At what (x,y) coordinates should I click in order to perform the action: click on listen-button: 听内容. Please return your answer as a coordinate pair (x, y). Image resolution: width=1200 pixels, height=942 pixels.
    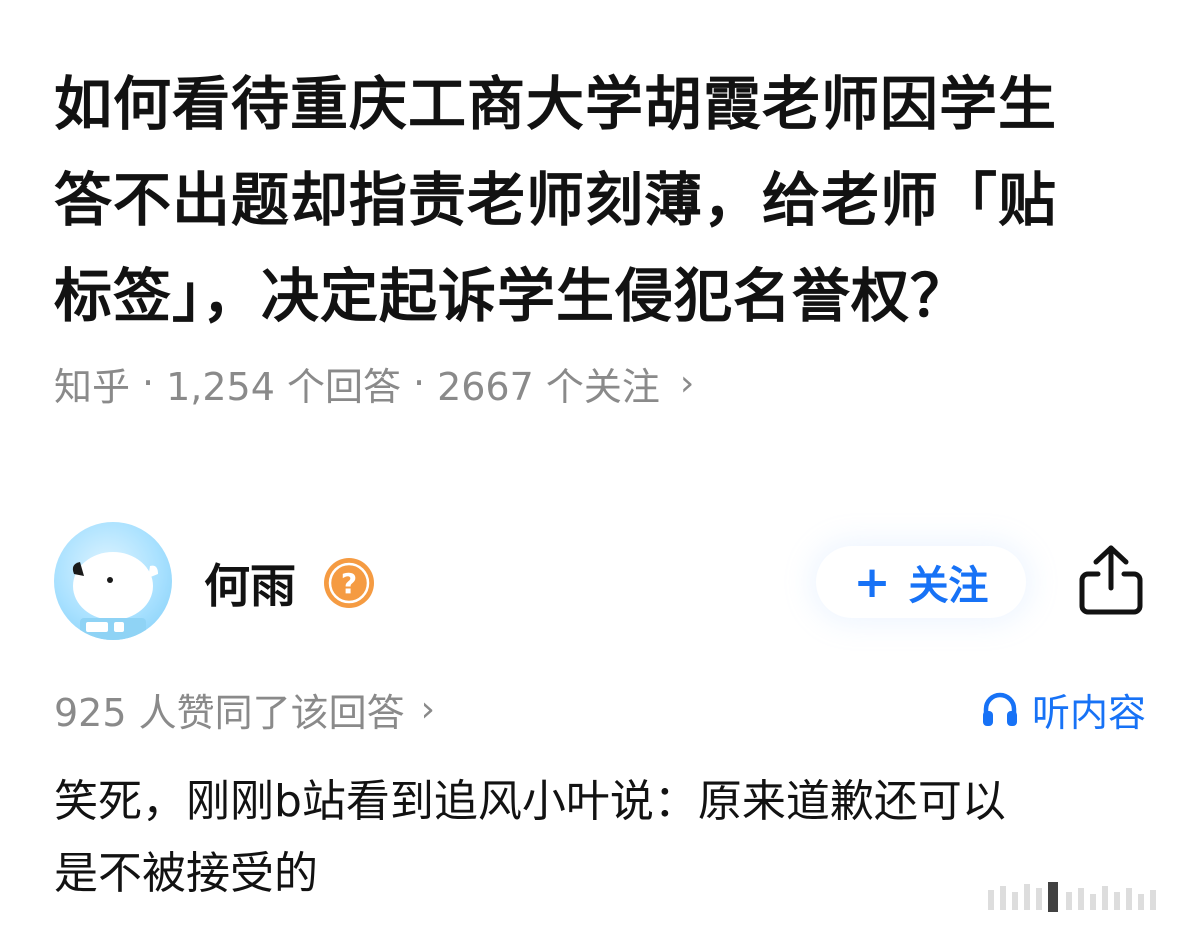
    Looking at the image, I should click on (1063, 709).